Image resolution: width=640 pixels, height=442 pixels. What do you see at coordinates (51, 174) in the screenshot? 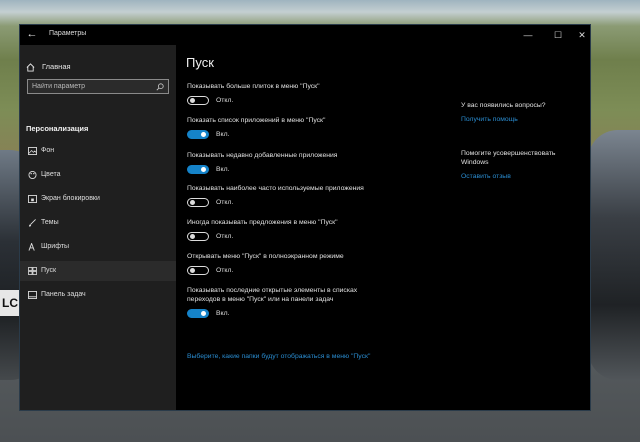
I see `sidebar-item-label: Цвета` at bounding box center [51, 174].